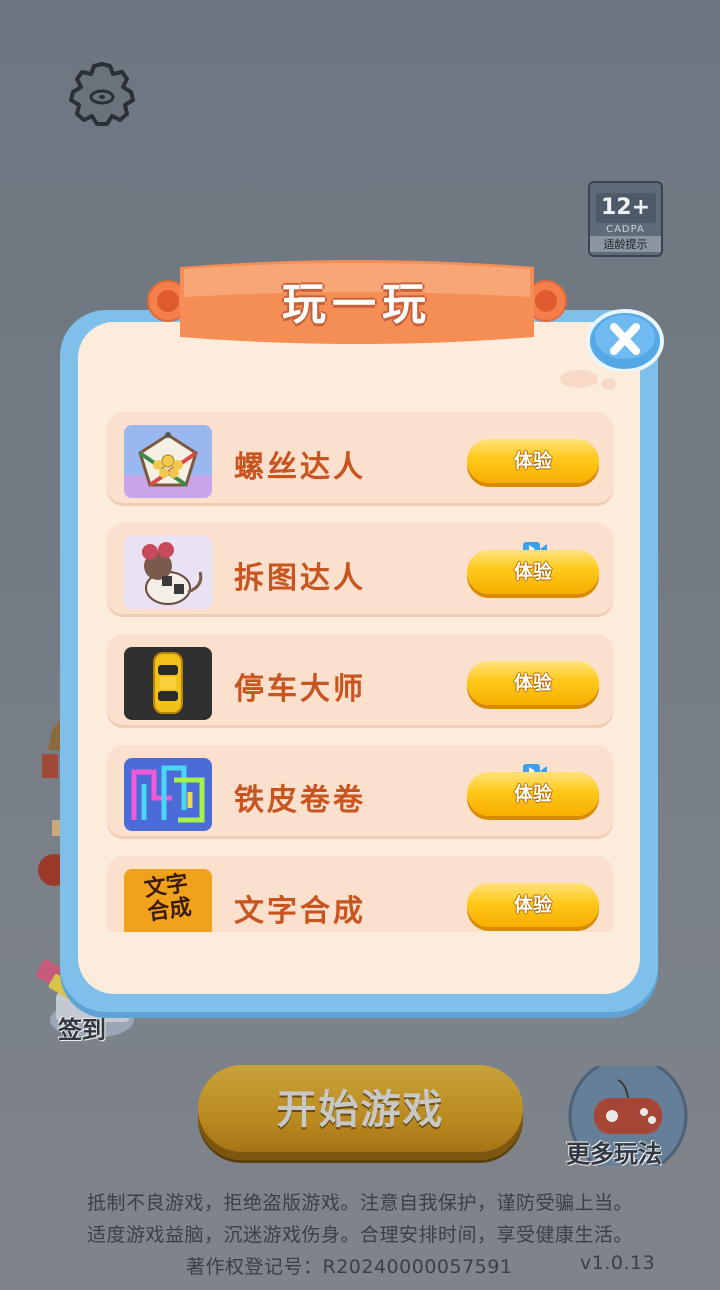 The height and width of the screenshot is (1290, 720). What do you see at coordinates (349, 1267) in the screenshot?
I see `copyright-number: 著作权登记号：R20240000057591` at bounding box center [349, 1267].